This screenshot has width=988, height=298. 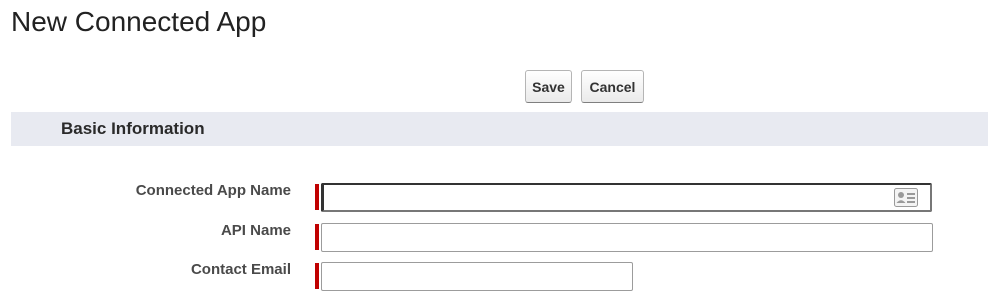 I want to click on api-name-input, so click(x=627, y=237).